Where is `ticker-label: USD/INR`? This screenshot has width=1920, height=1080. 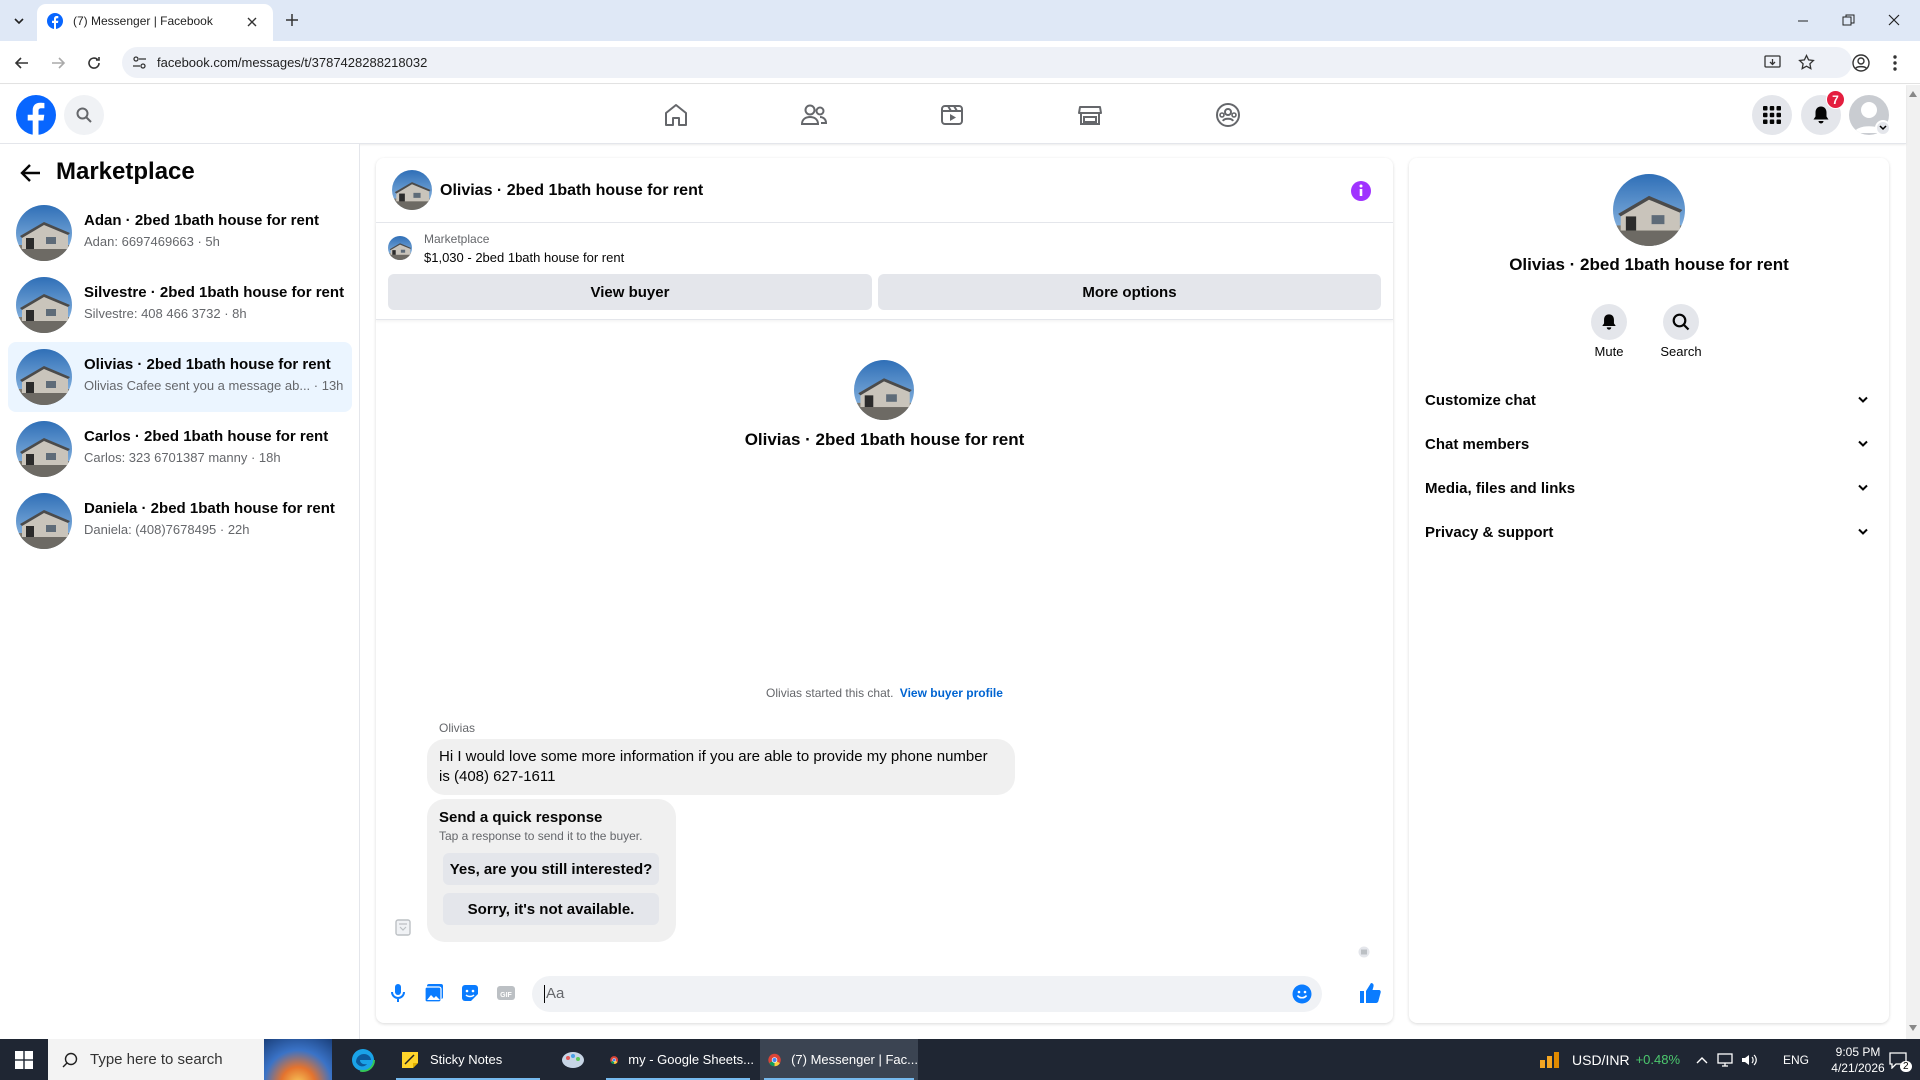 ticker-label: USD/INR is located at coordinates (1601, 1059).